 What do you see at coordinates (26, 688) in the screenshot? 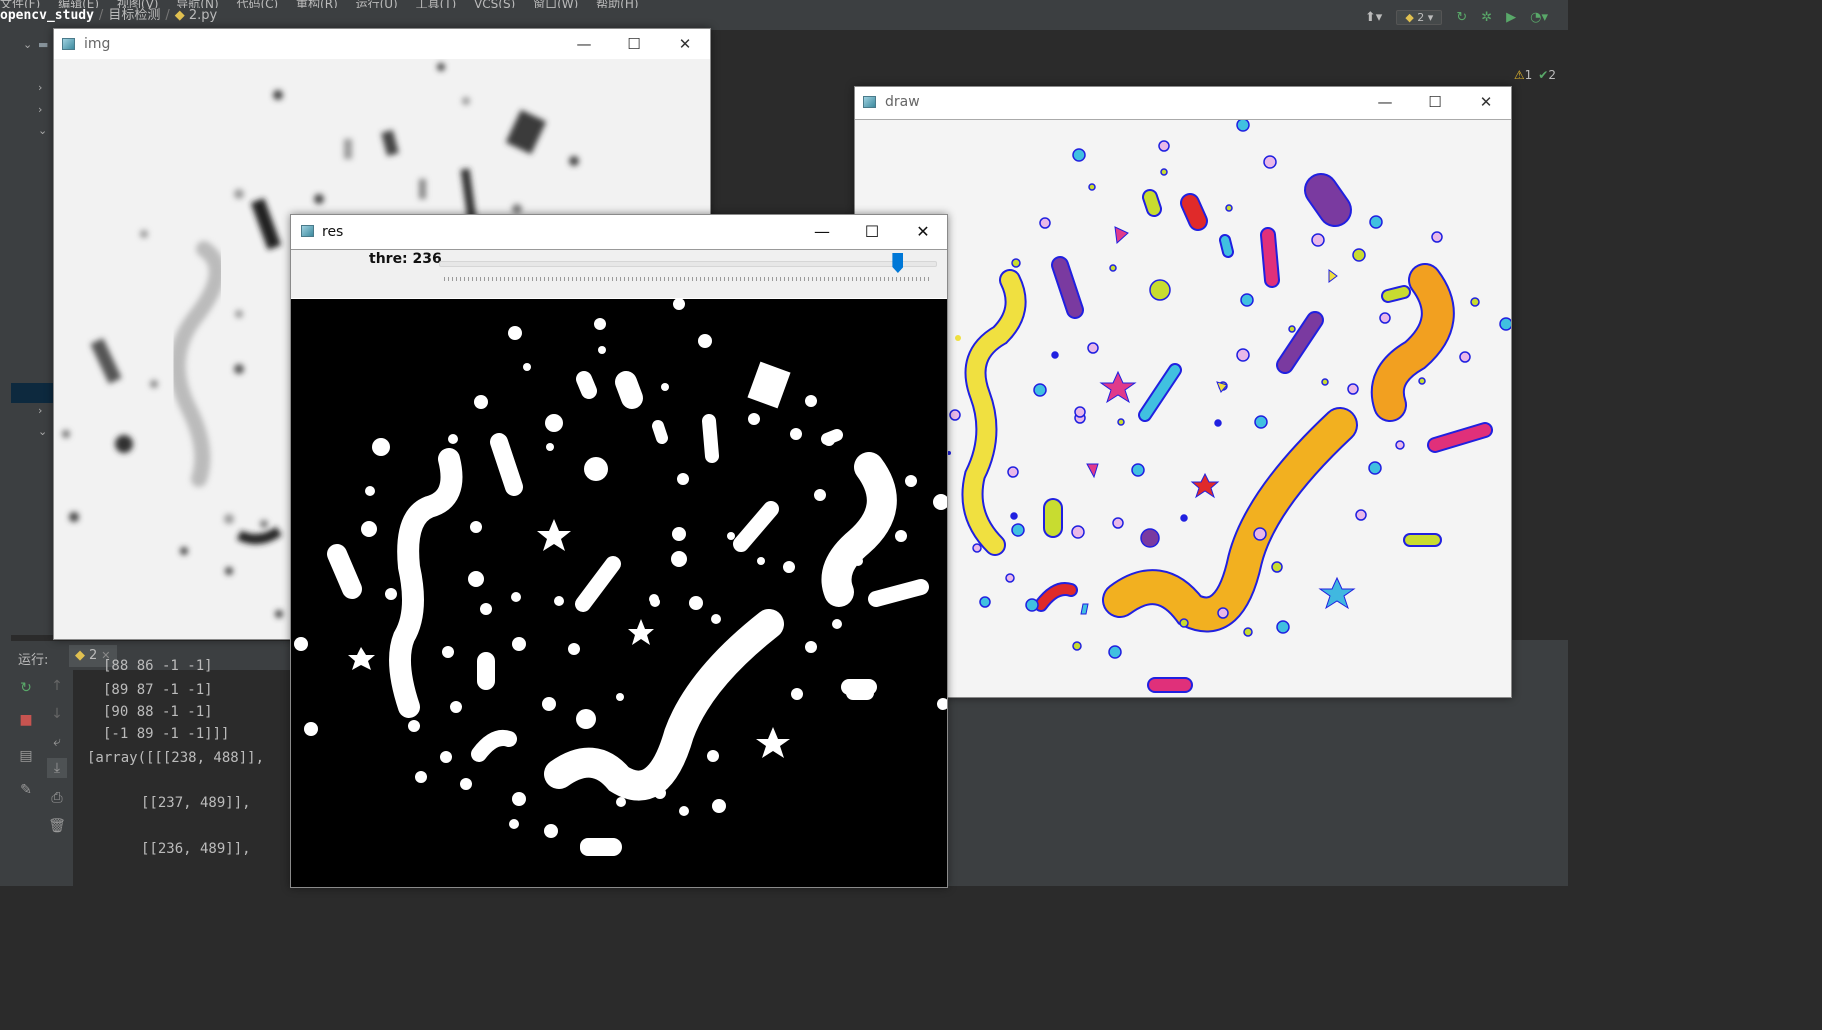
I see `rerun-button: ↻` at bounding box center [26, 688].